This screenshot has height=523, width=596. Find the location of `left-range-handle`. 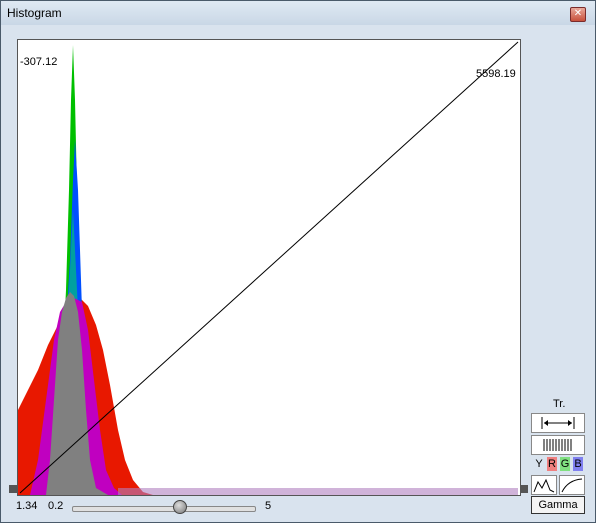

left-range-handle is located at coordinates (13, 489).